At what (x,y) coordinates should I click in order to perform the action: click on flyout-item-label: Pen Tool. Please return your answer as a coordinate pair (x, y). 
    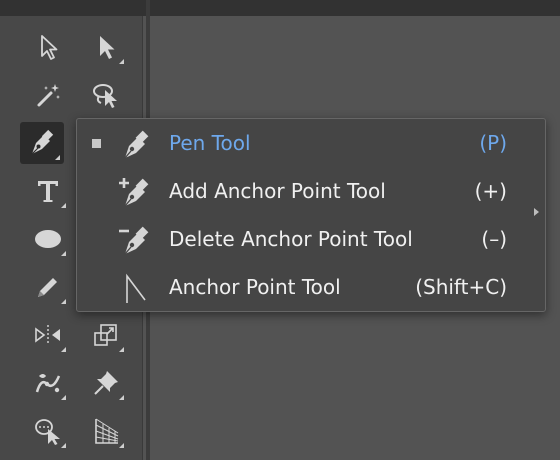
    Looking at the image, I should click on (210, 143).